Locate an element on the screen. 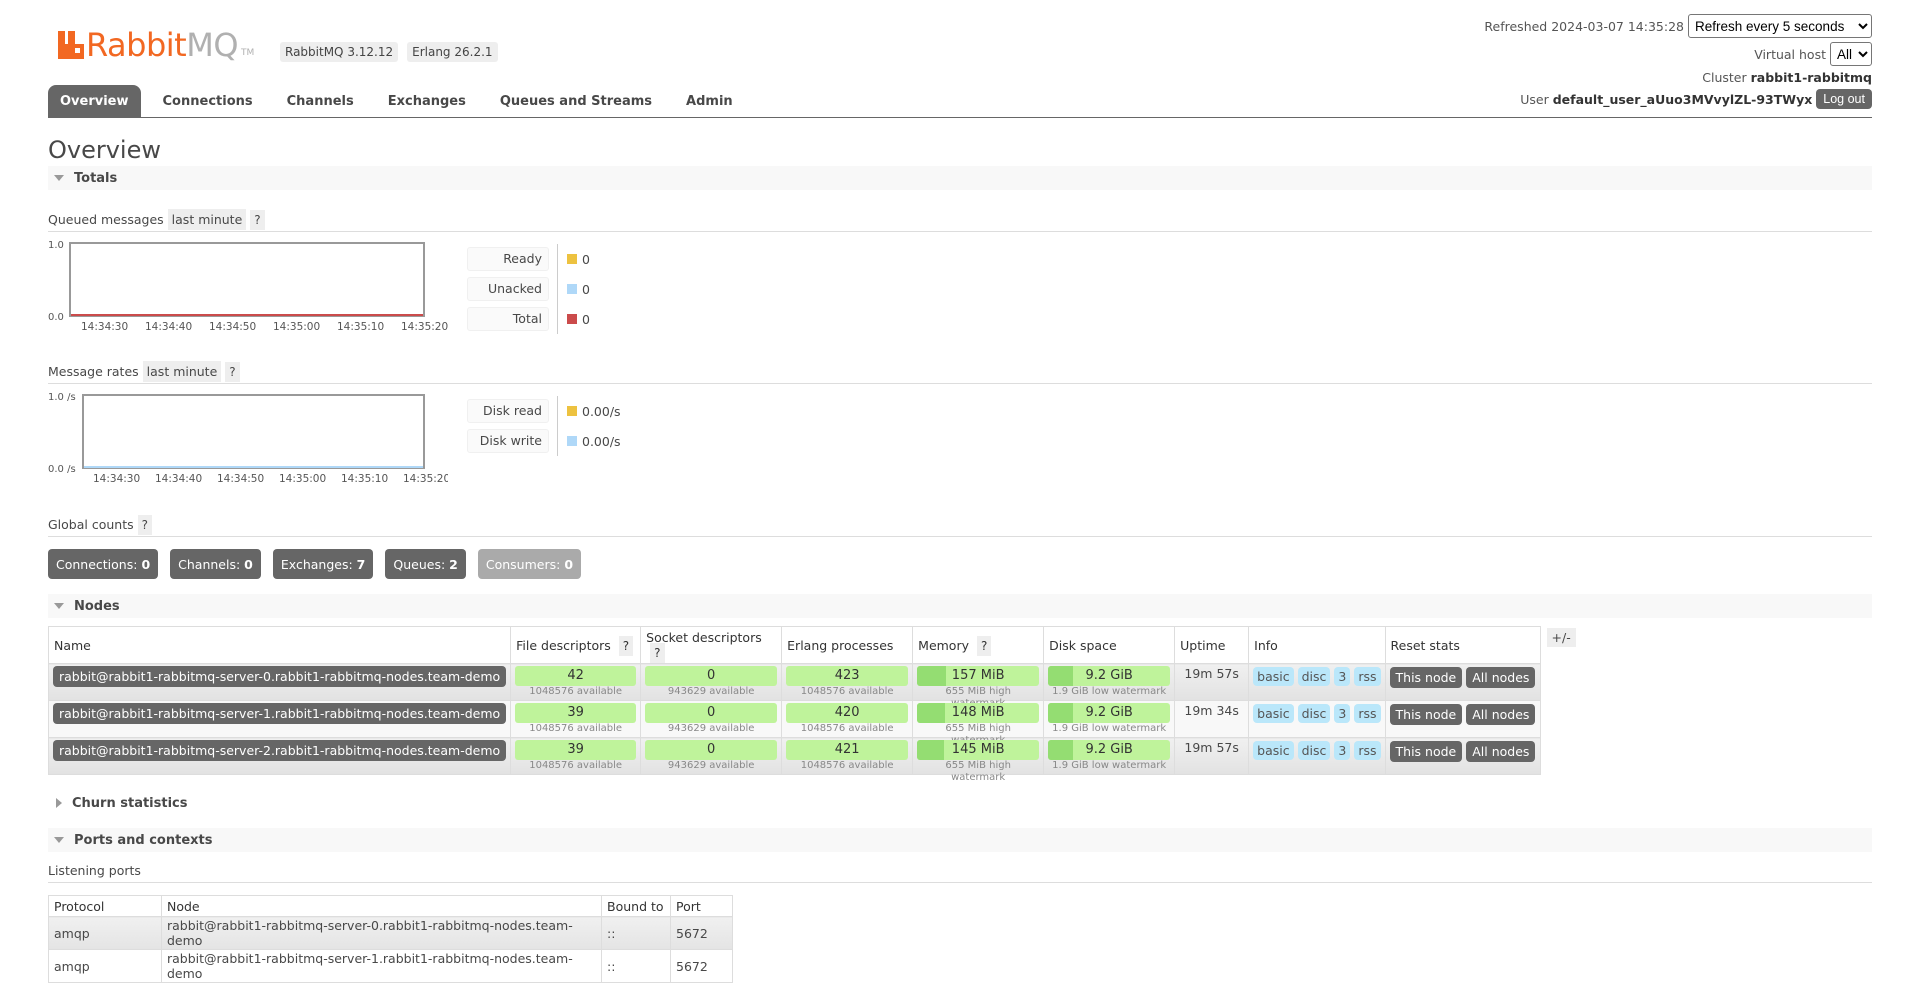 The height and width of the screenshot is (983, 1920). swatch-disk-read-icon is located at coordinates (572, 411).